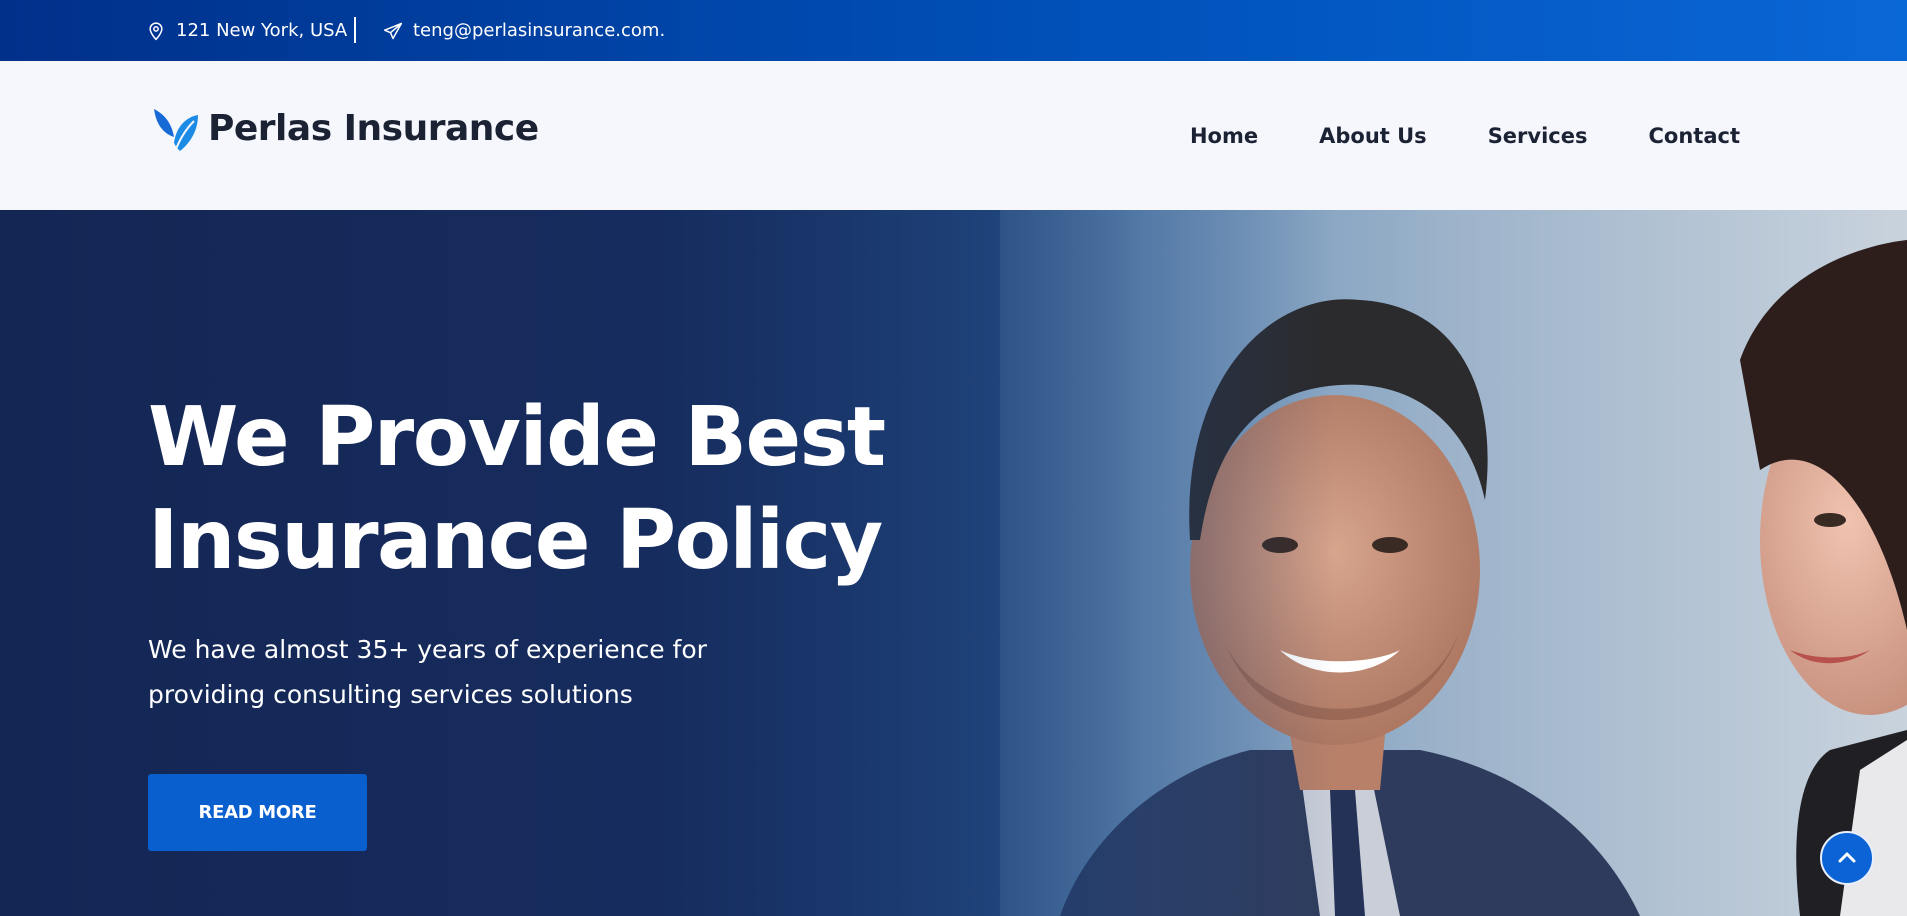  Describe the element at coordinates (262, 30) in the screenshot. I see `address-text: 121 New York, USA` at that location.